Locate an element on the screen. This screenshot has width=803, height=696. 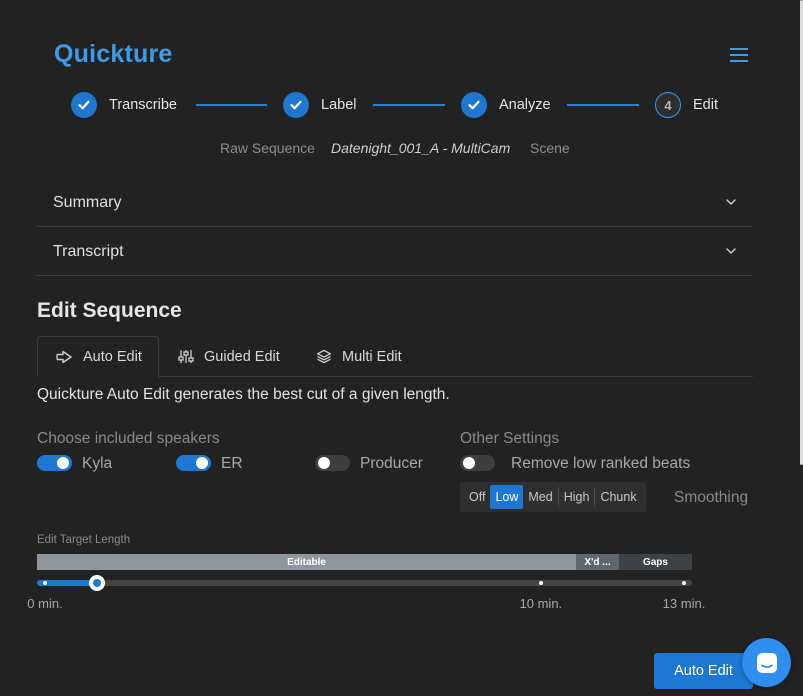
speakers-group-title: Choose included speakers is located at coordinates (128, 438).